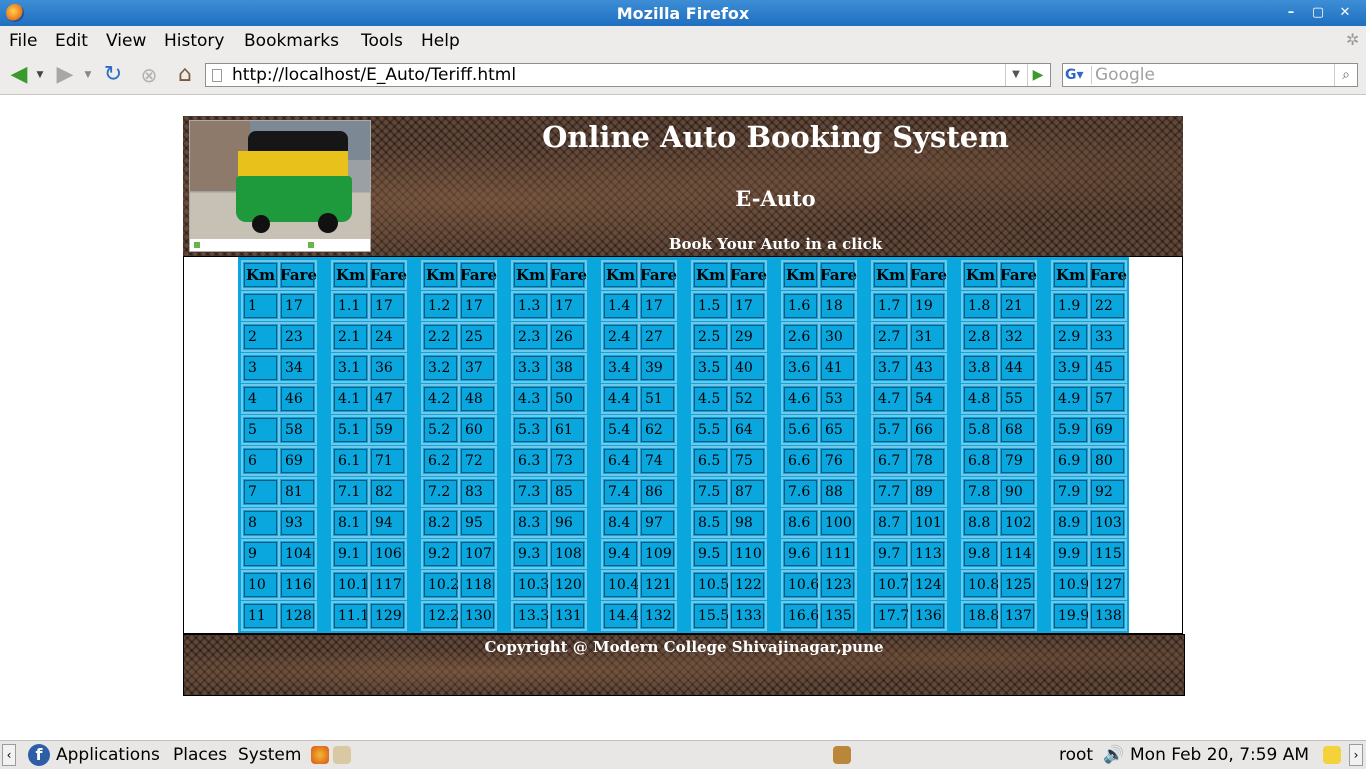 The image size is (1366, 769). I want to click on fare-cell: 136, so click(927, 616).